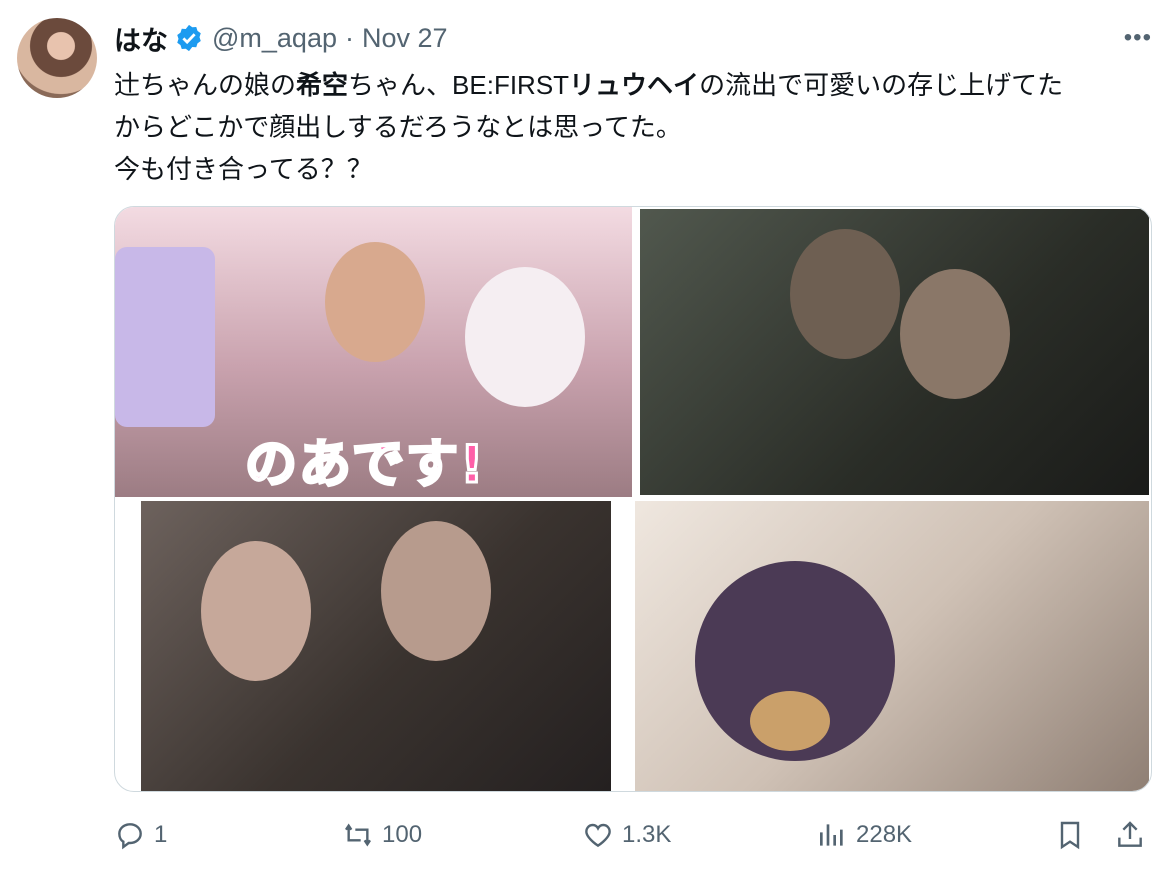 This screenshot has height=869, width=1174. Describe the element at coordinates (405, 38) in the screenshot. I see `tweet-date: Nov 27` at that location.